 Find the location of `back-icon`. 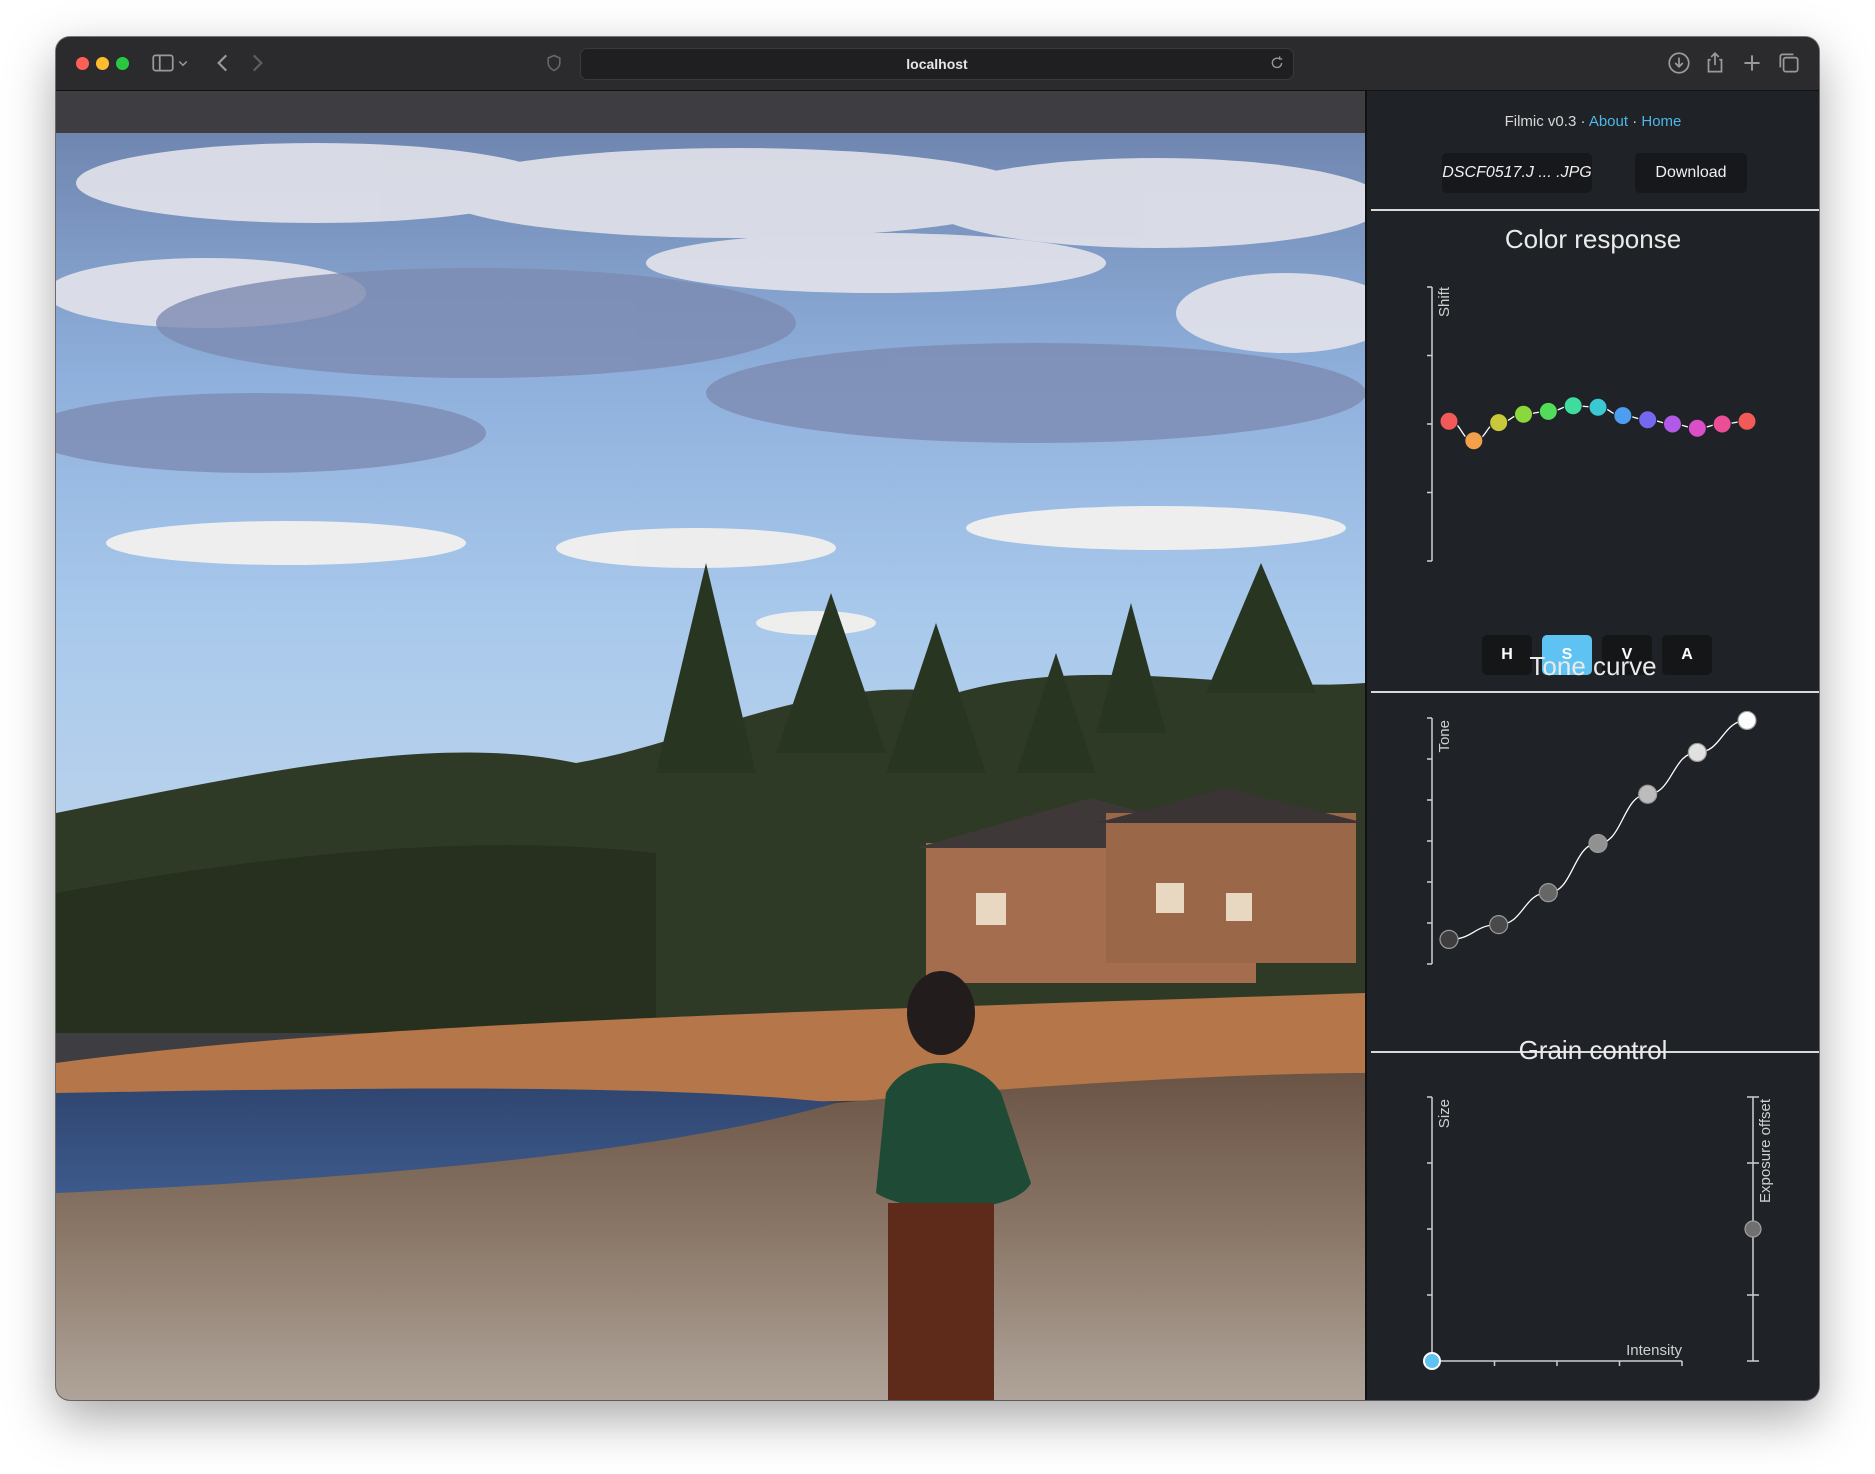

back-icon is located at coordinates (223, 63).